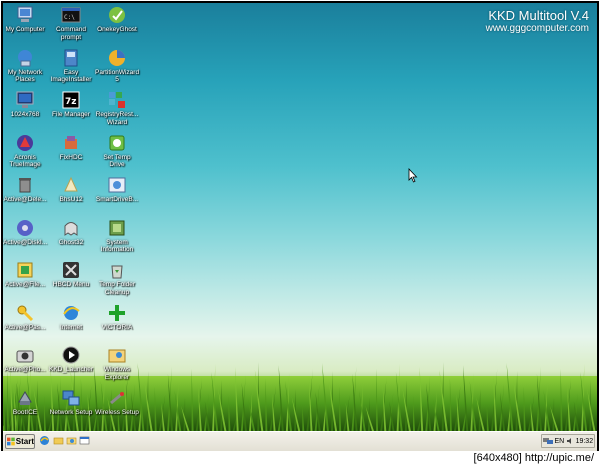  Describe the element at coordinates (117, 327) in the screenshot. I see `desktop-icon-label: VICTORIA` at that location.